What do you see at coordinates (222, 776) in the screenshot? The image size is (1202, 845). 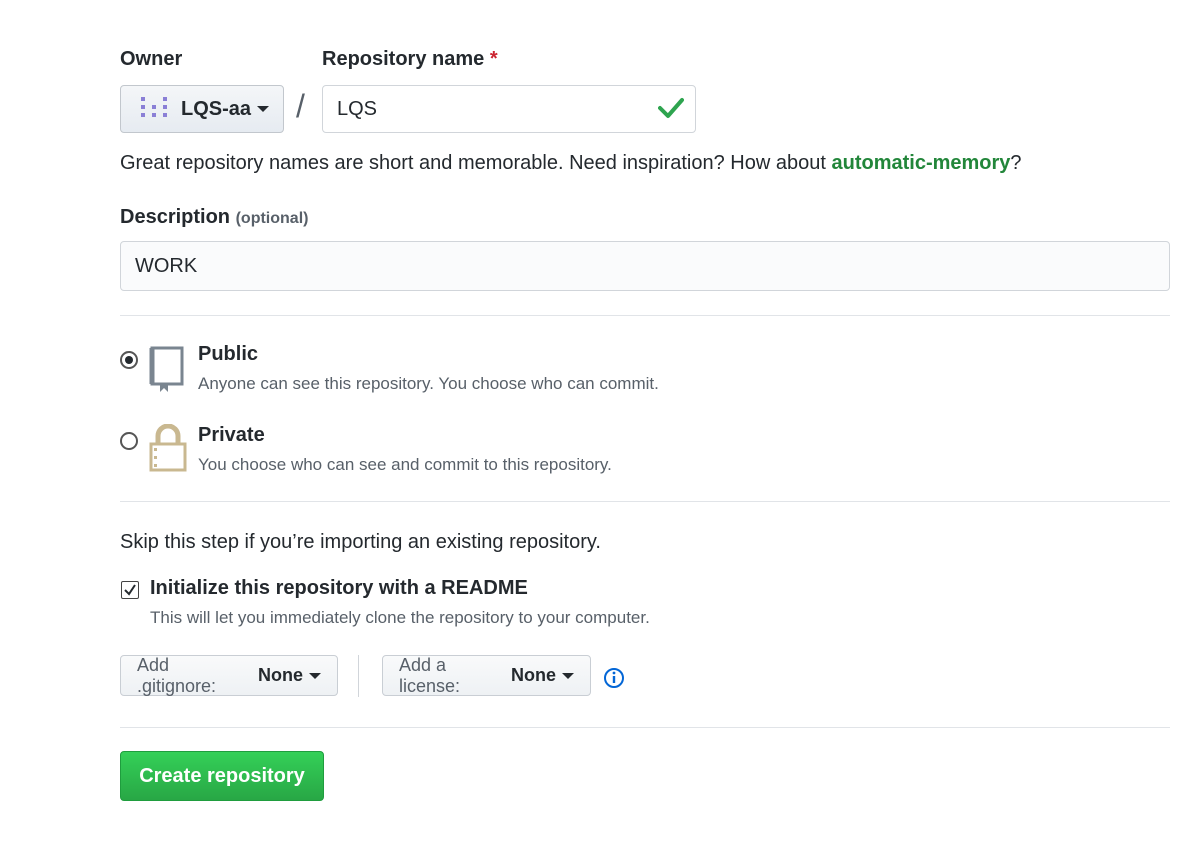 I see `create-repository-button: Create repository` at bounding box center [222, 776].